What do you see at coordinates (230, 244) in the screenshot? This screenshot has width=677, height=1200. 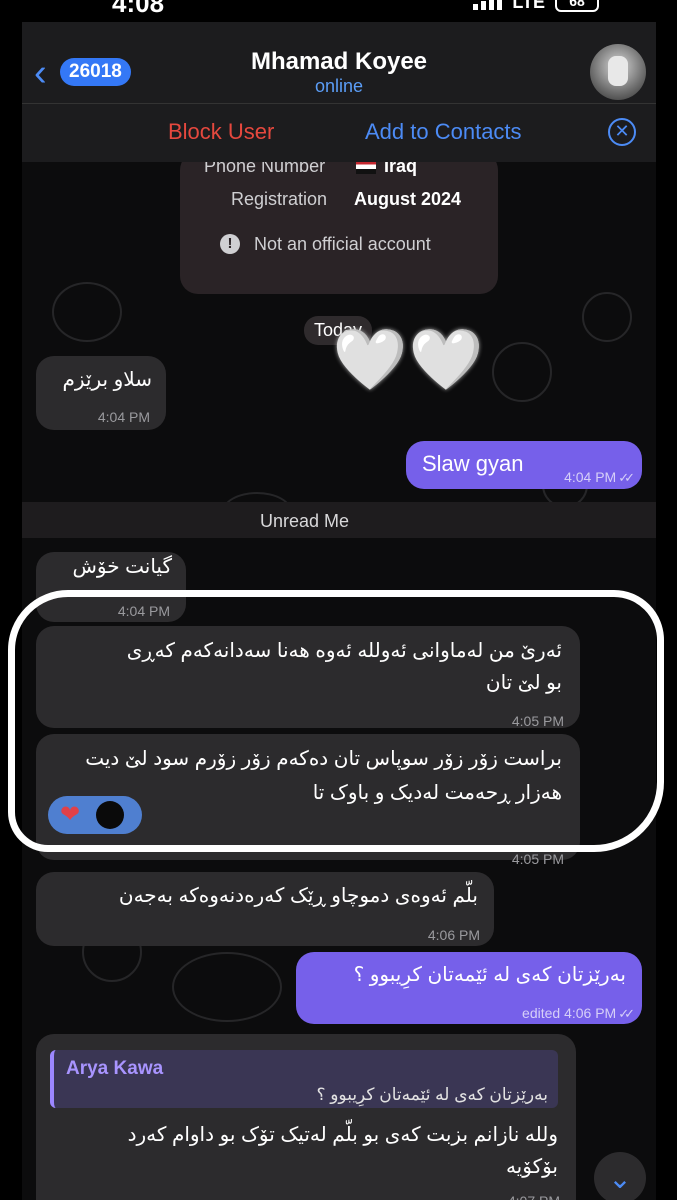 I see `exclamation-icon: !` at bounding box center [230, 244].